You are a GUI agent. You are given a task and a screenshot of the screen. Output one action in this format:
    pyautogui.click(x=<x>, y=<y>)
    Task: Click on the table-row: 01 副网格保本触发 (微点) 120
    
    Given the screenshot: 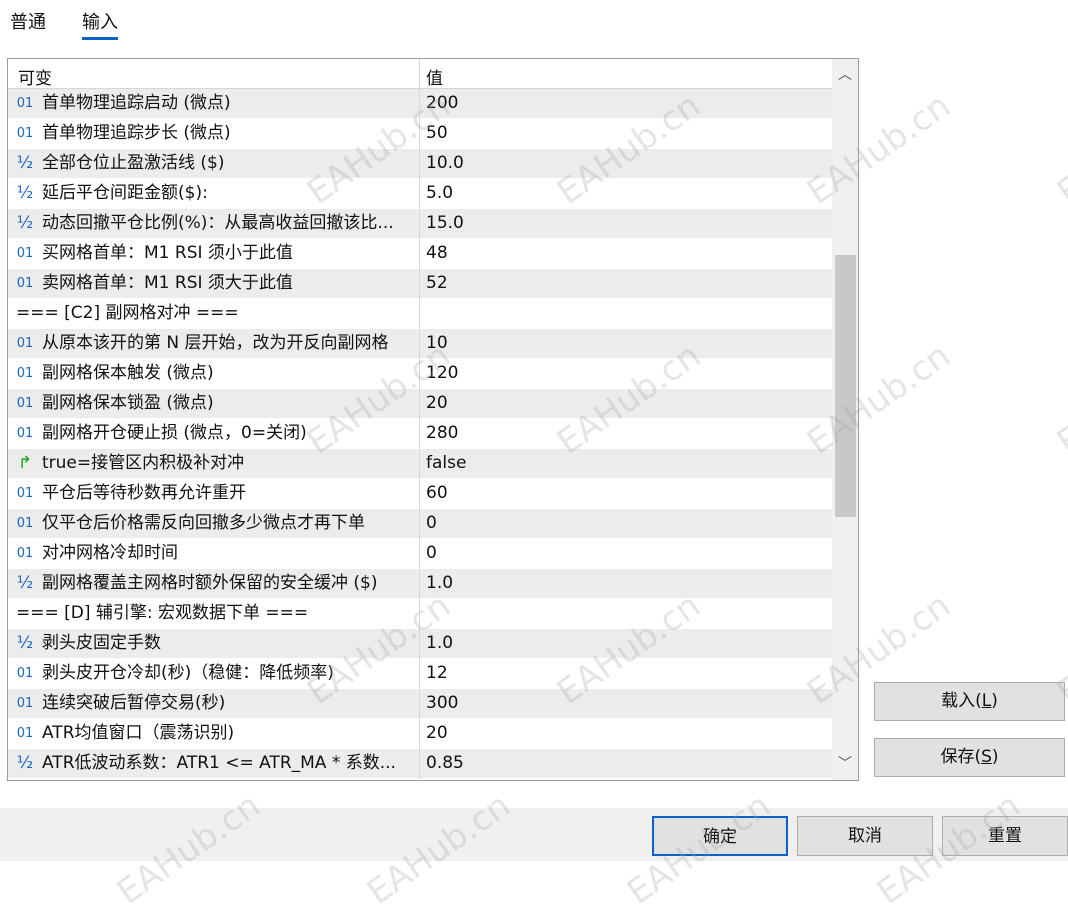 What is the action you would take?
    pyautogui.click(x=420, y=374)
    